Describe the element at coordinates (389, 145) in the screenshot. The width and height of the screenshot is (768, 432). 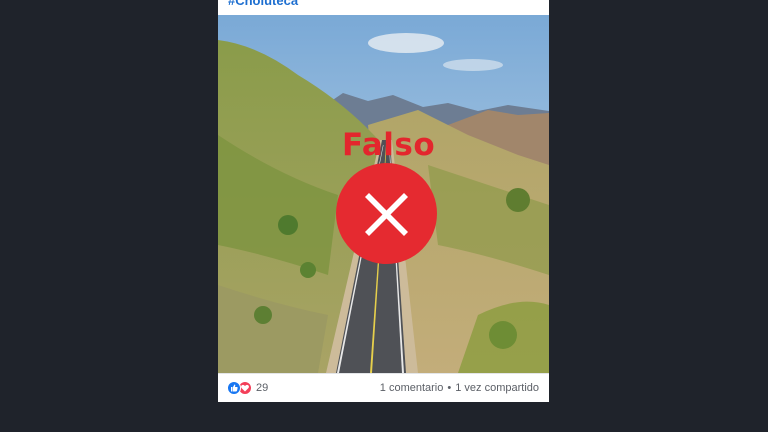
I see `verdict-label: Falso` at that location.